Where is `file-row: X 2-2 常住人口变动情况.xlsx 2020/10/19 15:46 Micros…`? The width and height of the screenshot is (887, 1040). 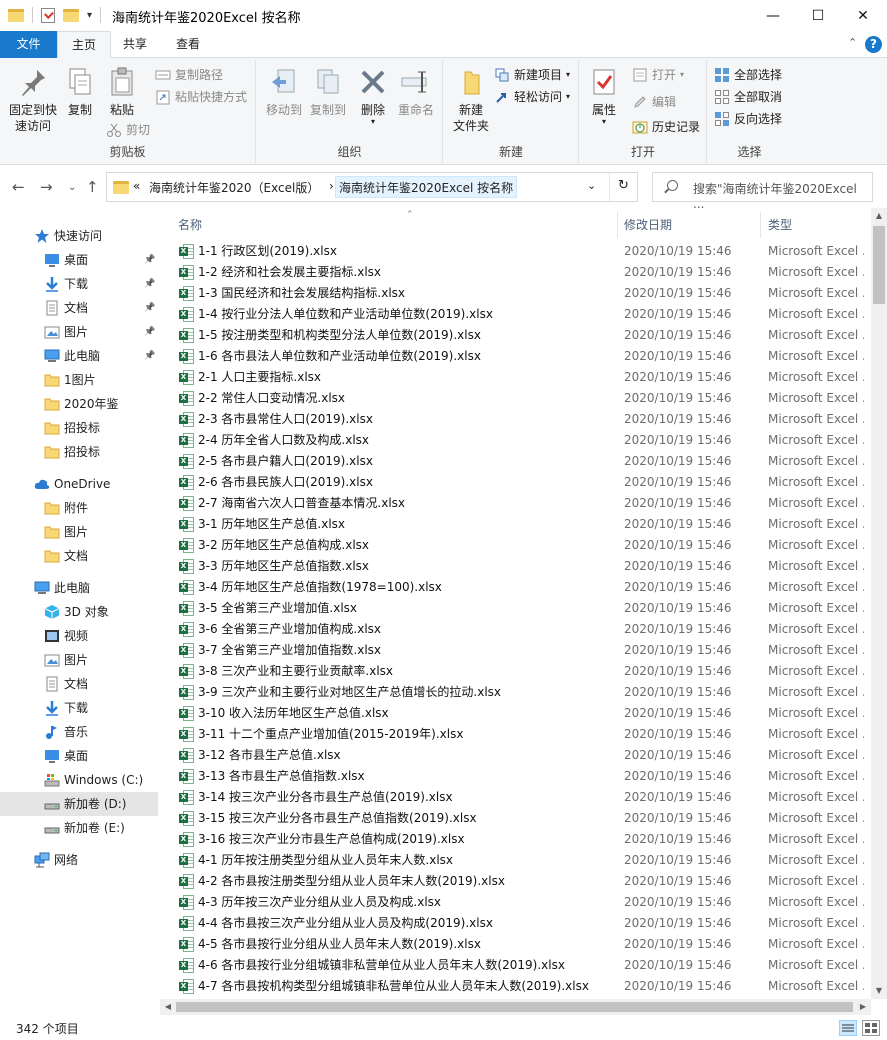 file-row: X 2-2 常住人口变动情况.xlsx 2020/10/19 15:46 Micros… is located at coordinates (516, 398).